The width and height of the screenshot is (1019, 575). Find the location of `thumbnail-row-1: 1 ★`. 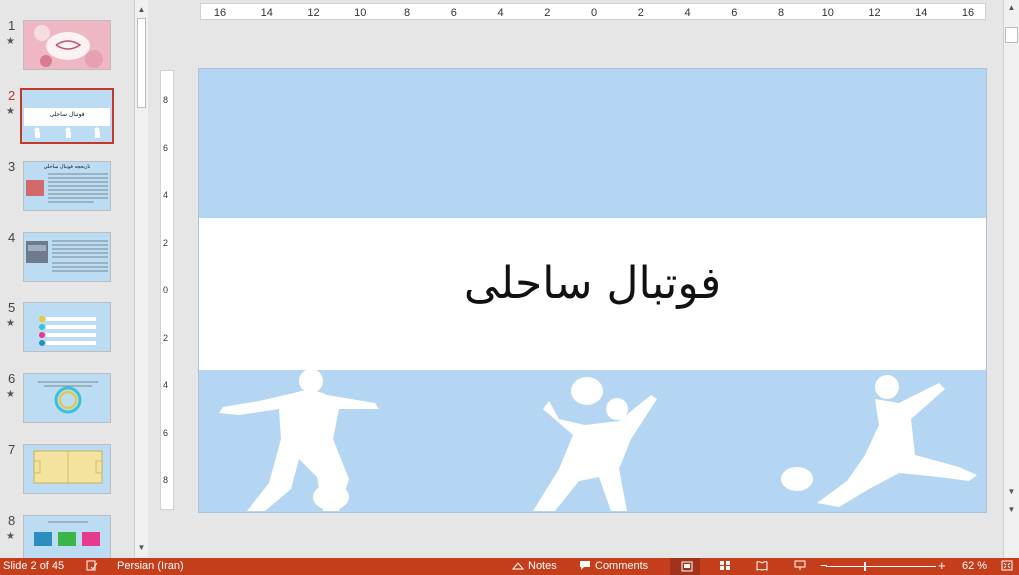

thumbnail-row-1: 1 ★ is located at coordinates (67, 48).